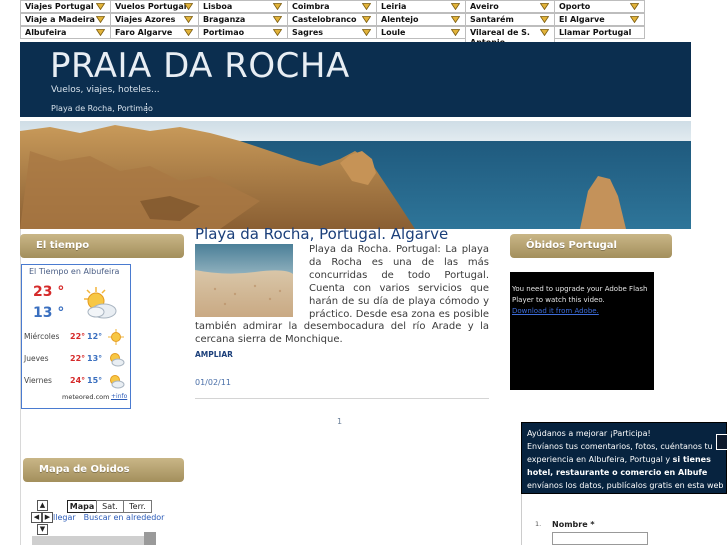 The image size is (727, 545). I want to click on article-title: Playa da Rocha, Portugal. Algarve, so click(321, 234).